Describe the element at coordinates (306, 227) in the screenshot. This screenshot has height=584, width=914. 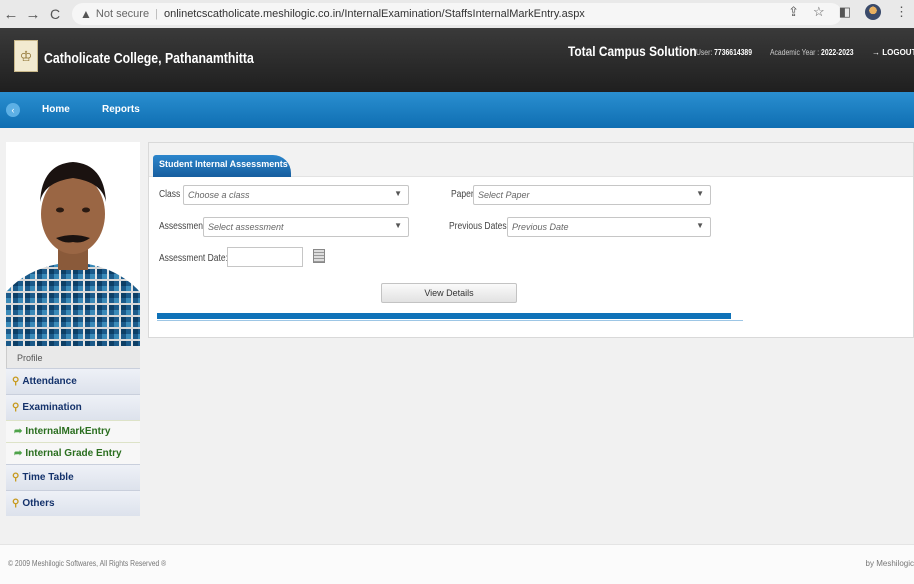
I see `assessment-select: Select assessment ▼` at that location.